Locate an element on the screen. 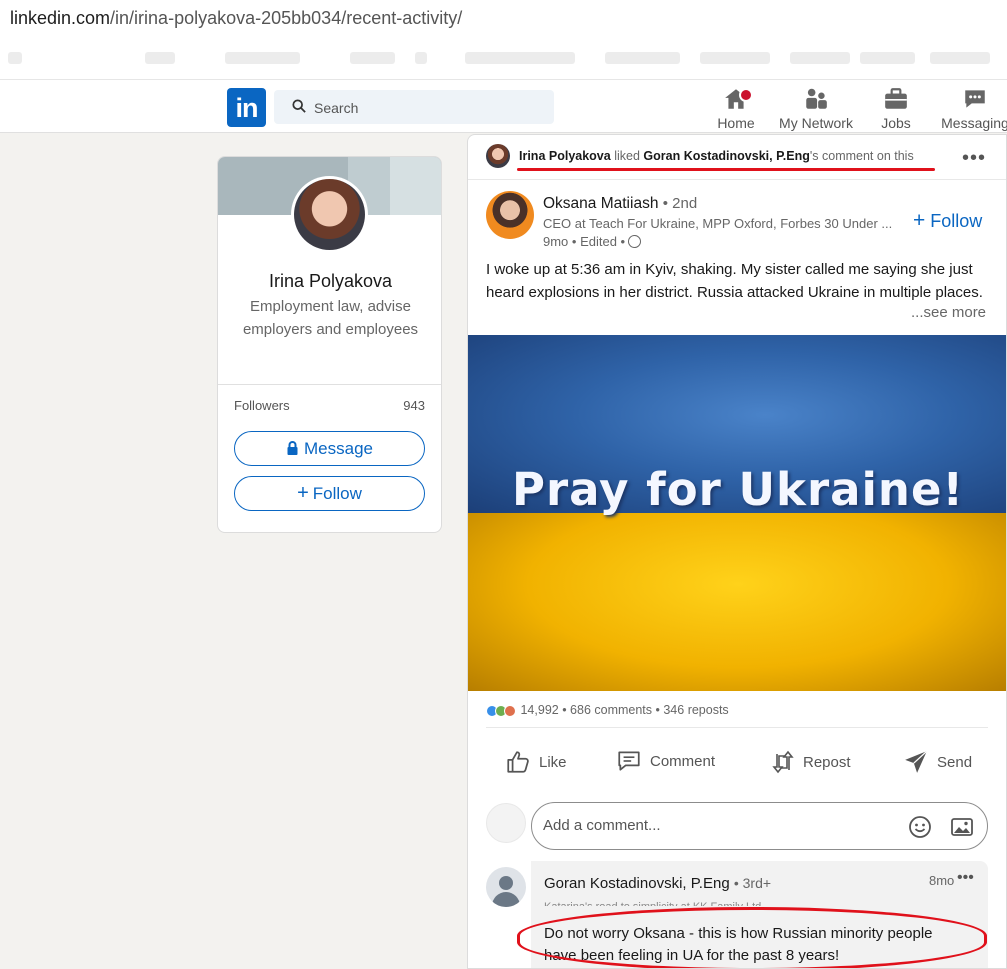 The height and width of the screenshot is (969, 1007). follow-author-button: + Follow is located at coordinates (947, 221).